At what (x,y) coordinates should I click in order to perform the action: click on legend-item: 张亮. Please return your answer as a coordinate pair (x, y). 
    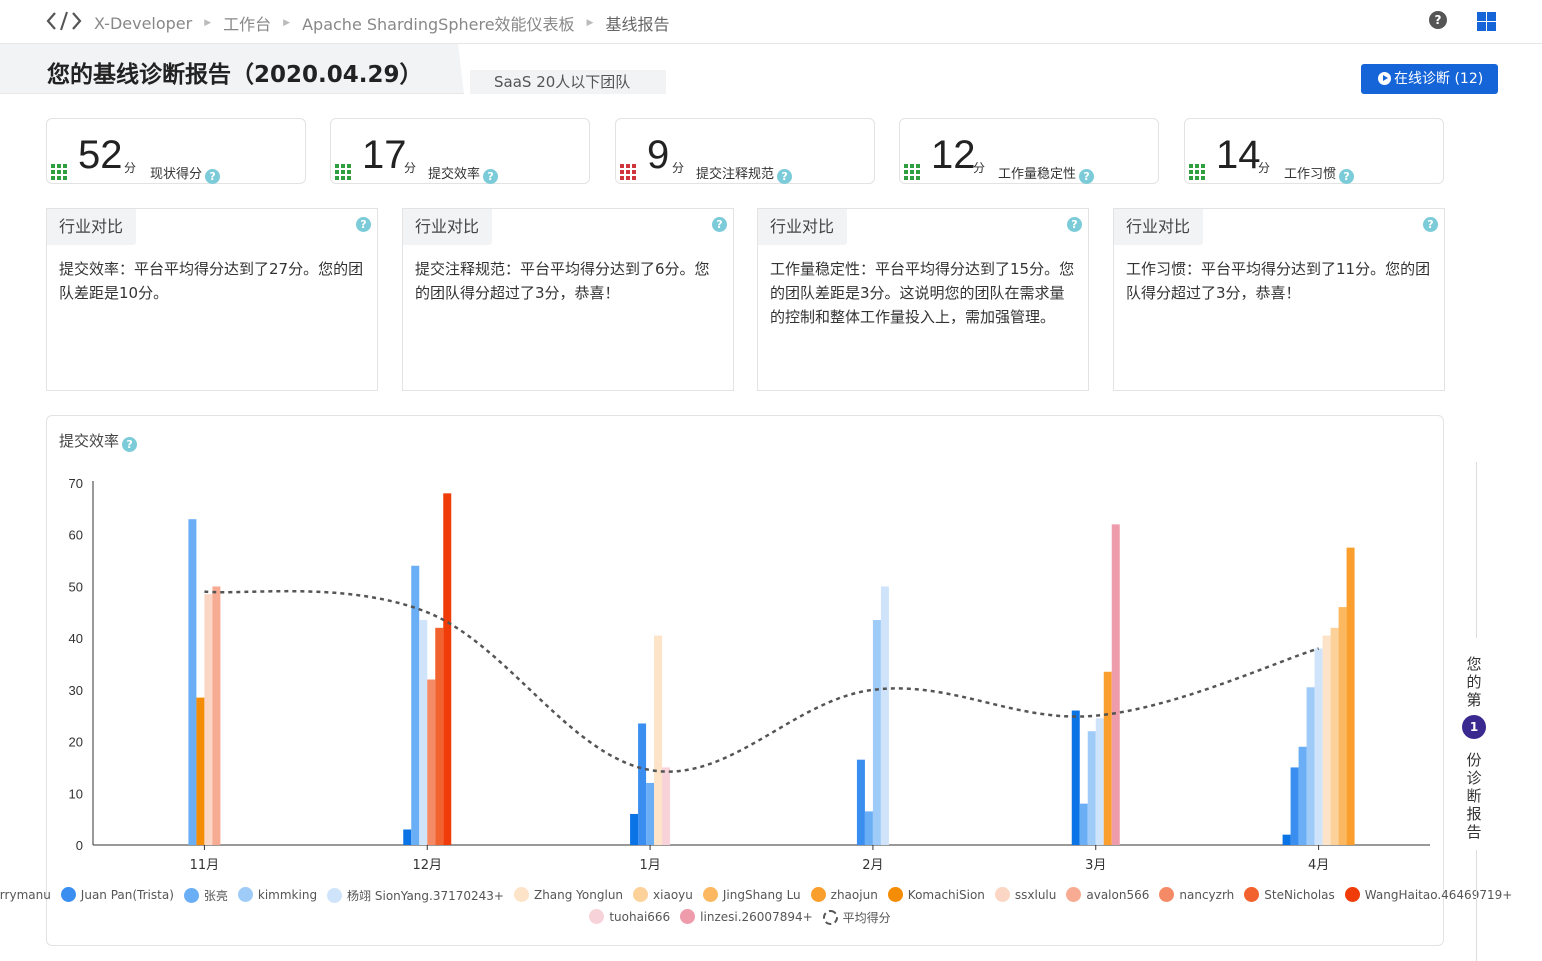
    Looking at the image, I should click on (205, 895).